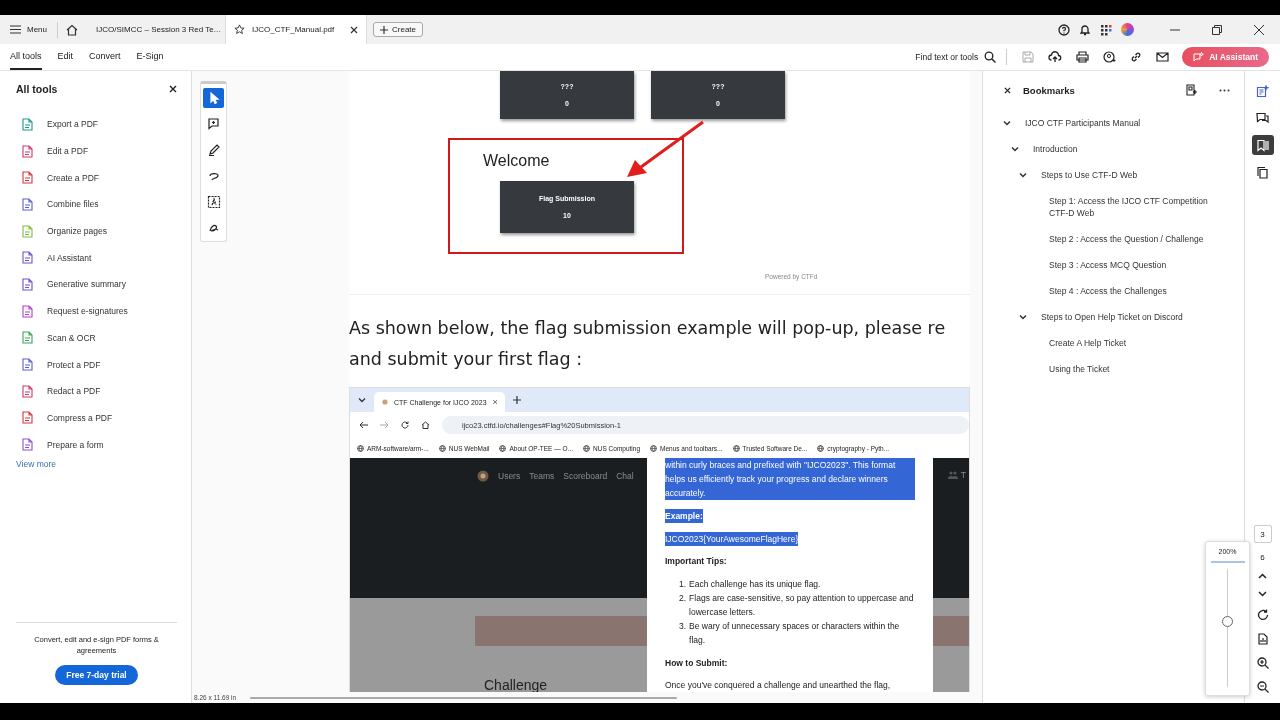  What do you see at coordinates (697, 663) in the screenshot?
I see `section-heading: How to Submit:` at bounding box center [697, 663].